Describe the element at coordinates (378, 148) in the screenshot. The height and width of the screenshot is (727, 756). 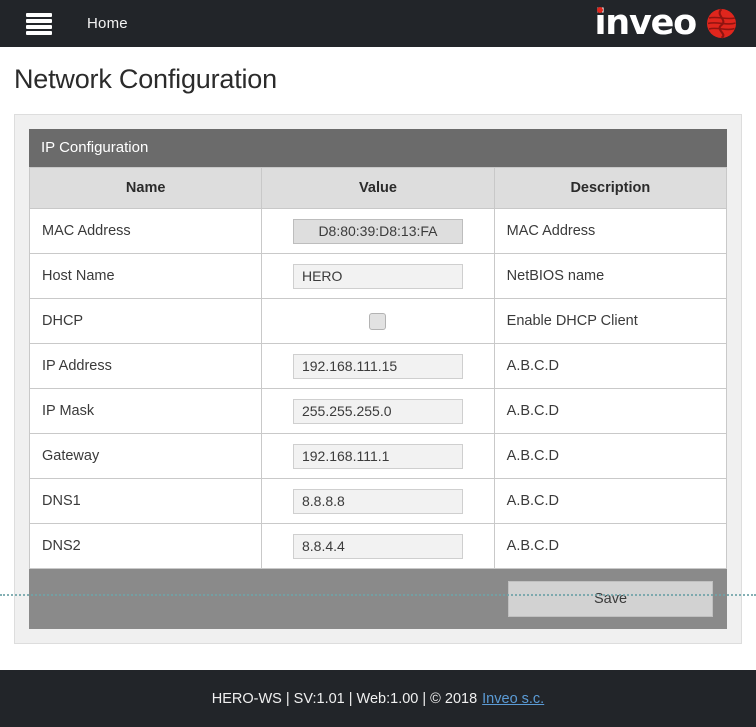
I see `panel-heading: IP Configuration` at that location.